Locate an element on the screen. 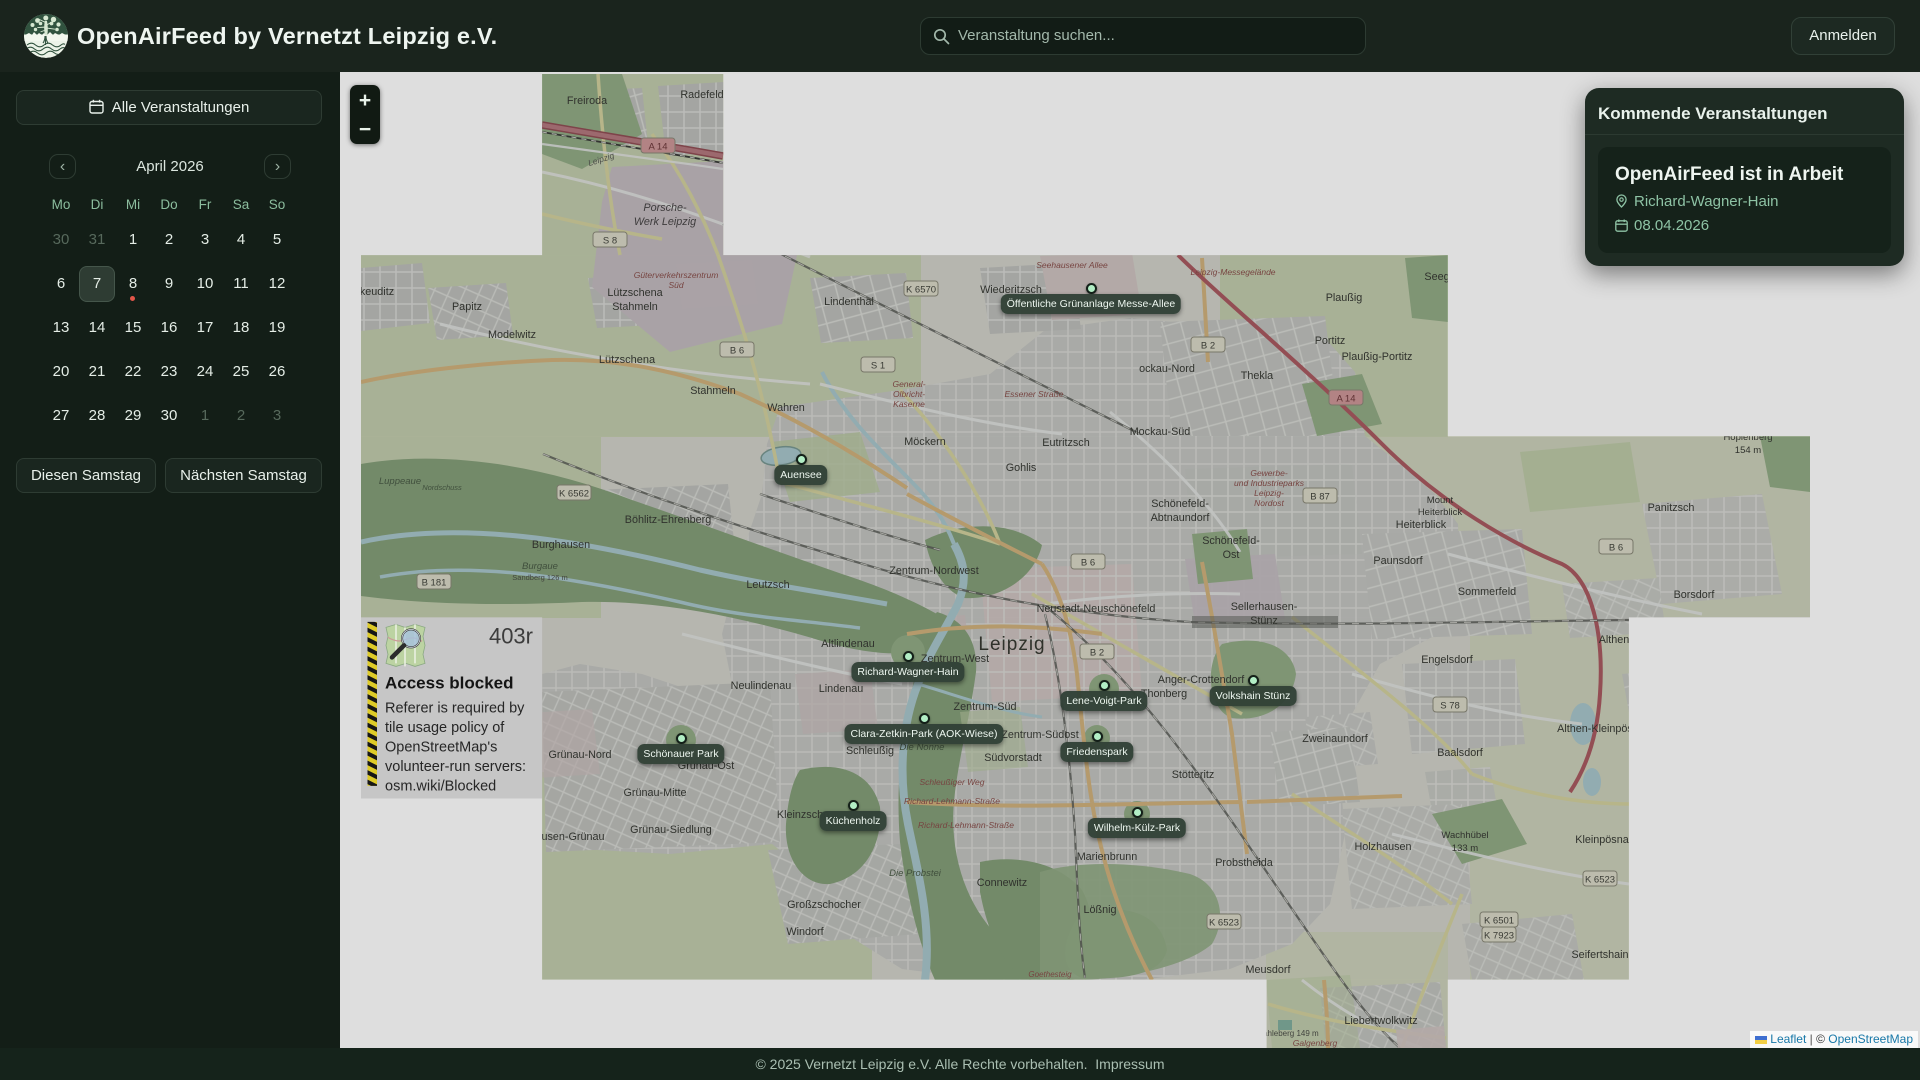 The image size is (1920, 1080). svg-text: Access blocked is located at coordinates (449, 682).